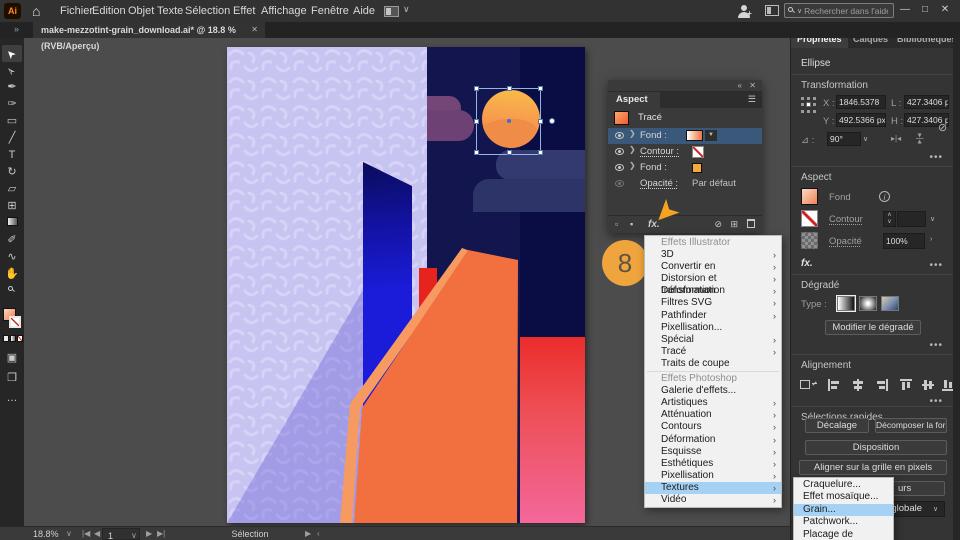  Describe the element at coordinates (12, 70) in the screenshot. I see `tool-direct-selection: ➢` at that location.